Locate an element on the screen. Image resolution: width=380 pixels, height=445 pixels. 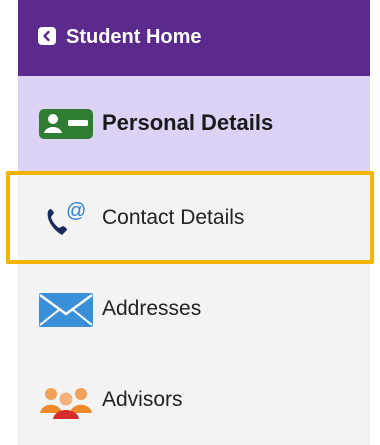
people-icon is located at coordinates (66, 402).